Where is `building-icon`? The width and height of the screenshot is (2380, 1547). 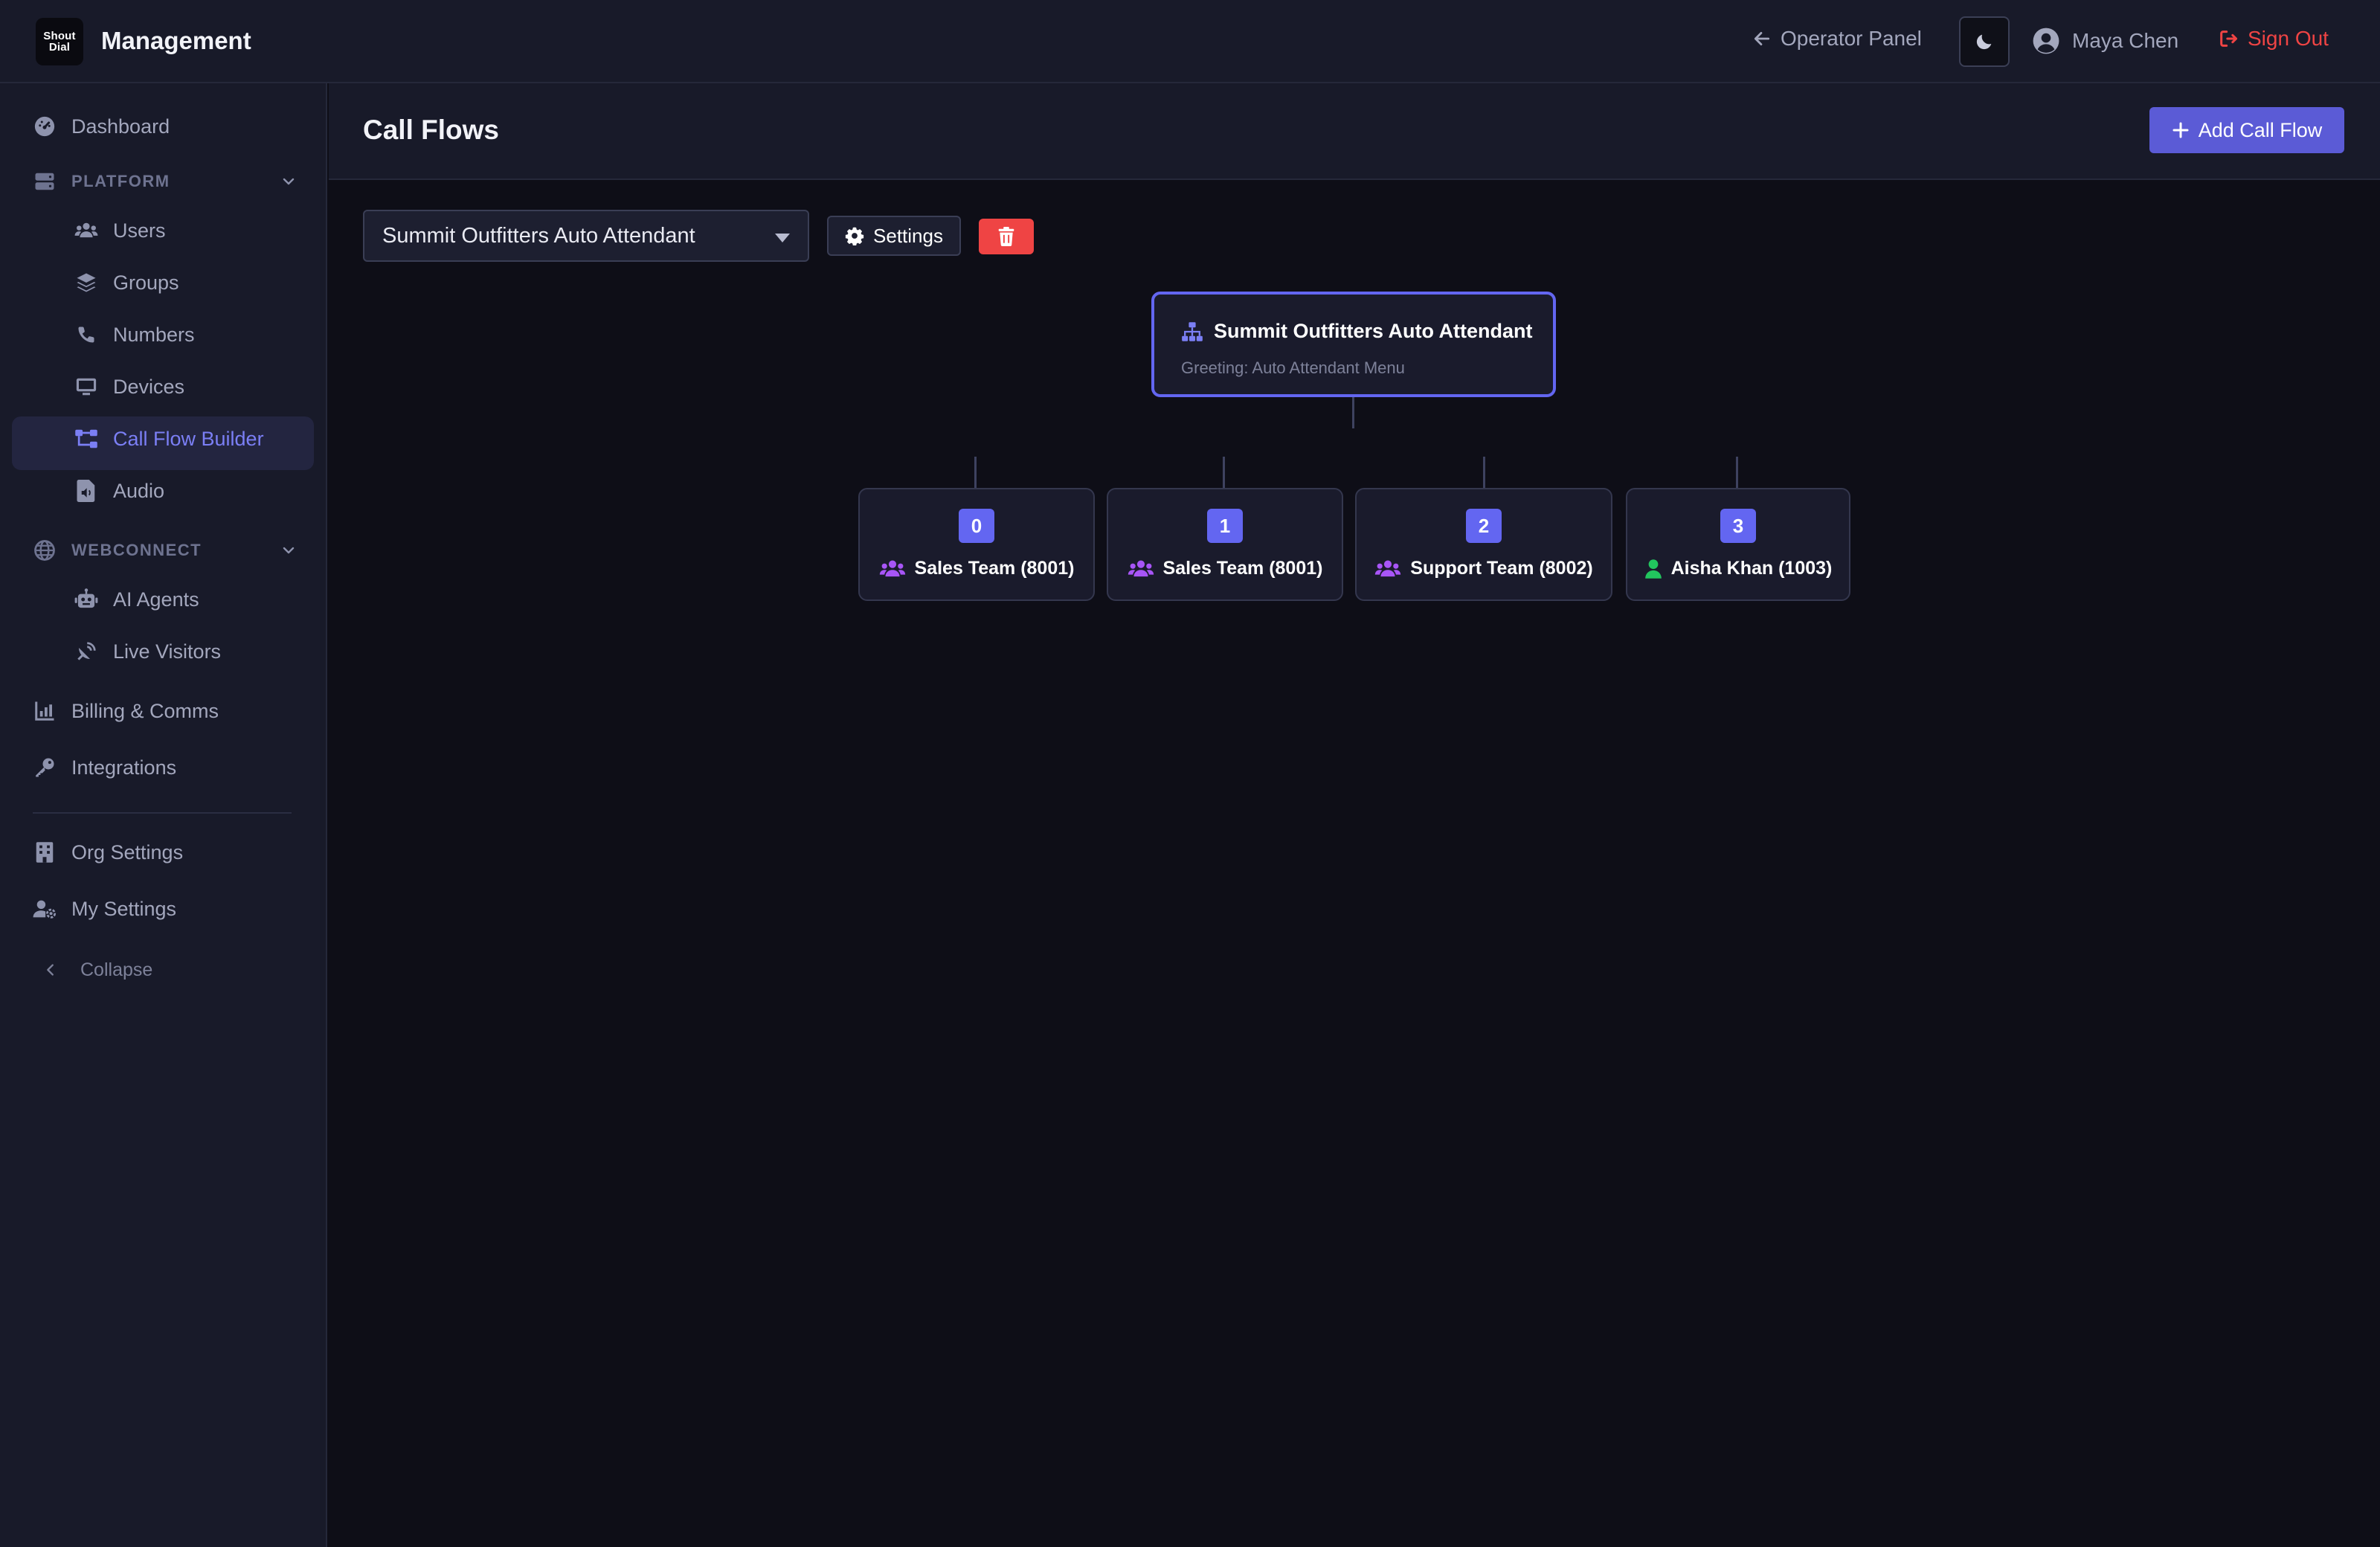
building-icon is located at coordinates (45, 852).